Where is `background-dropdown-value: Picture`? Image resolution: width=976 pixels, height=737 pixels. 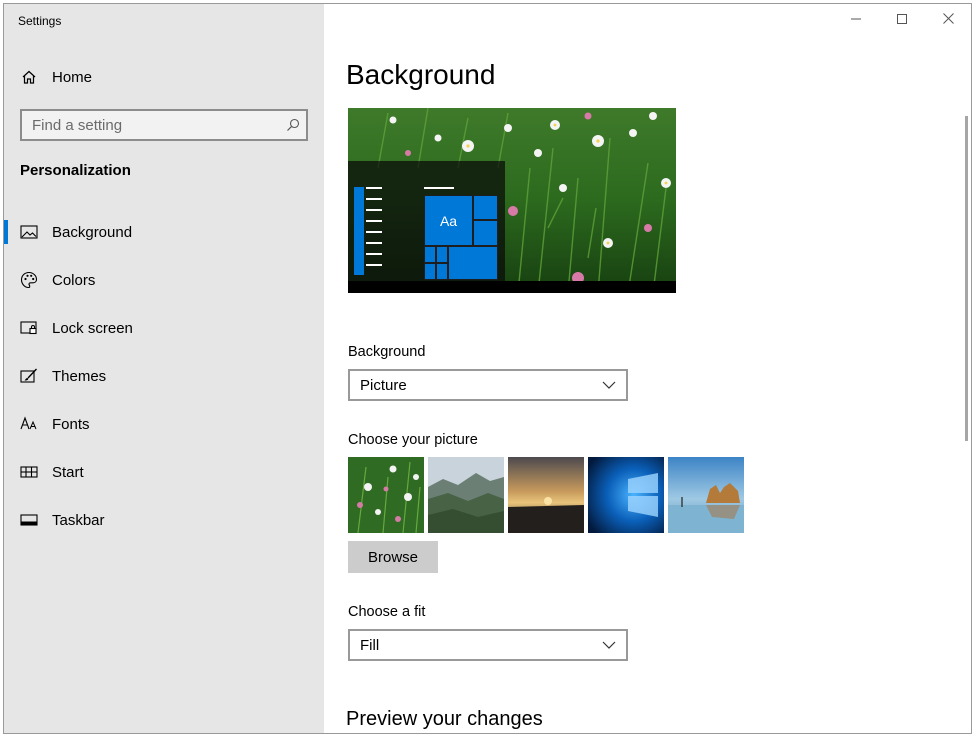
background-dropdown-value: Picture is located at coordinates (383, 385).